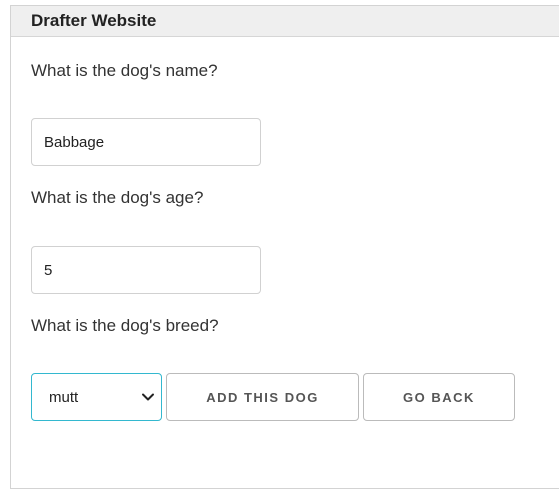 The width and height of the screenshot is (559, 497). I want to click on dog-age-input, so click(146, 270).